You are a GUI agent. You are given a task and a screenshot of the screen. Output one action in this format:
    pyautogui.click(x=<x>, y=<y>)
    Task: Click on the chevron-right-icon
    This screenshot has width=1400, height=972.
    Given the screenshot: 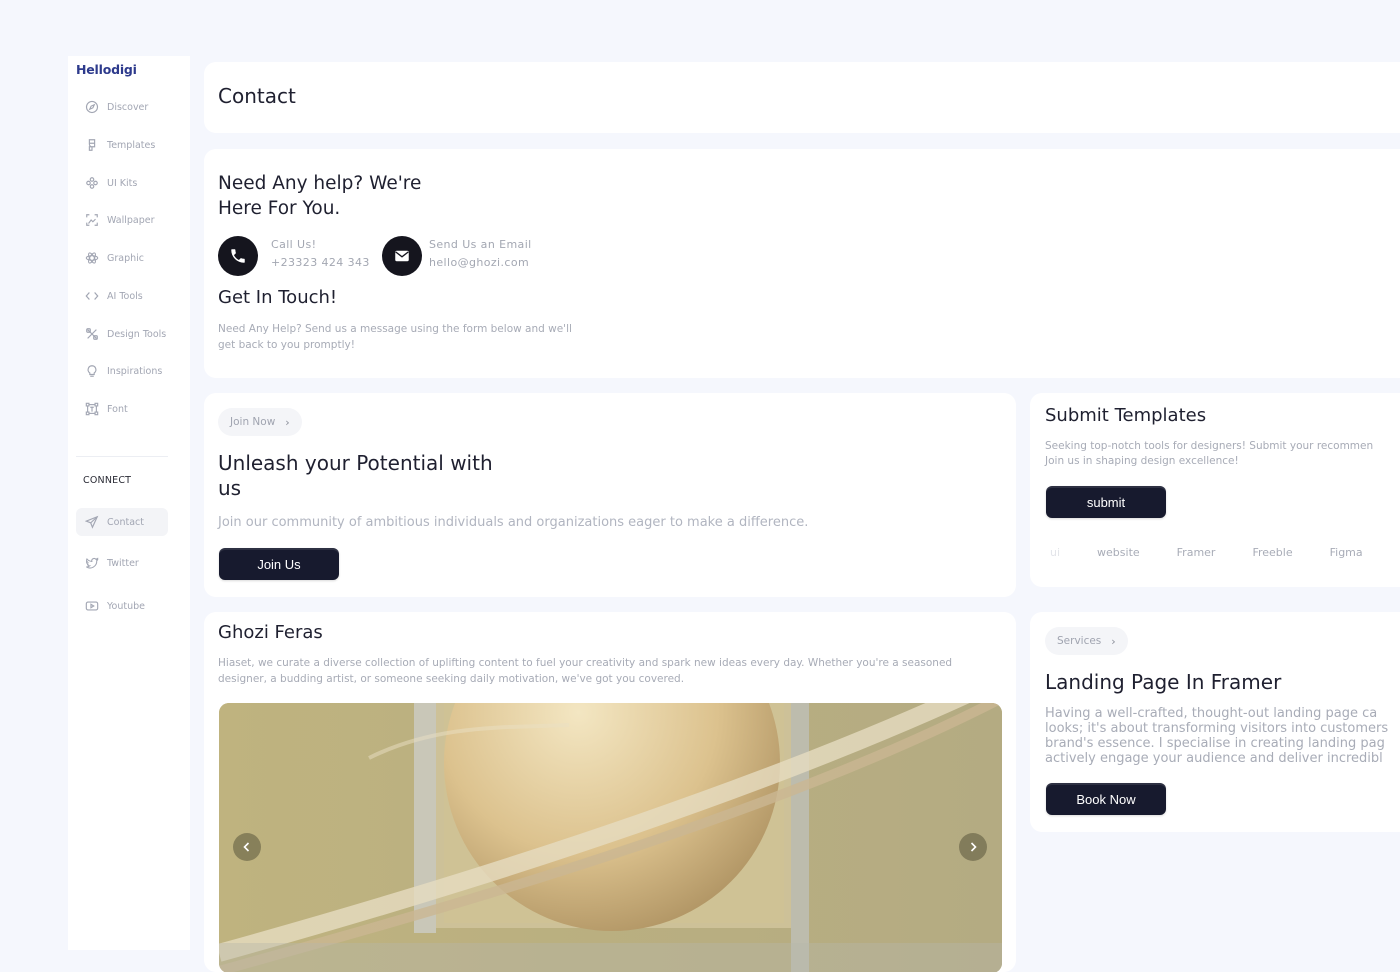 What is the action you would take?
    pyautogui.click(x=973, y=847)
    